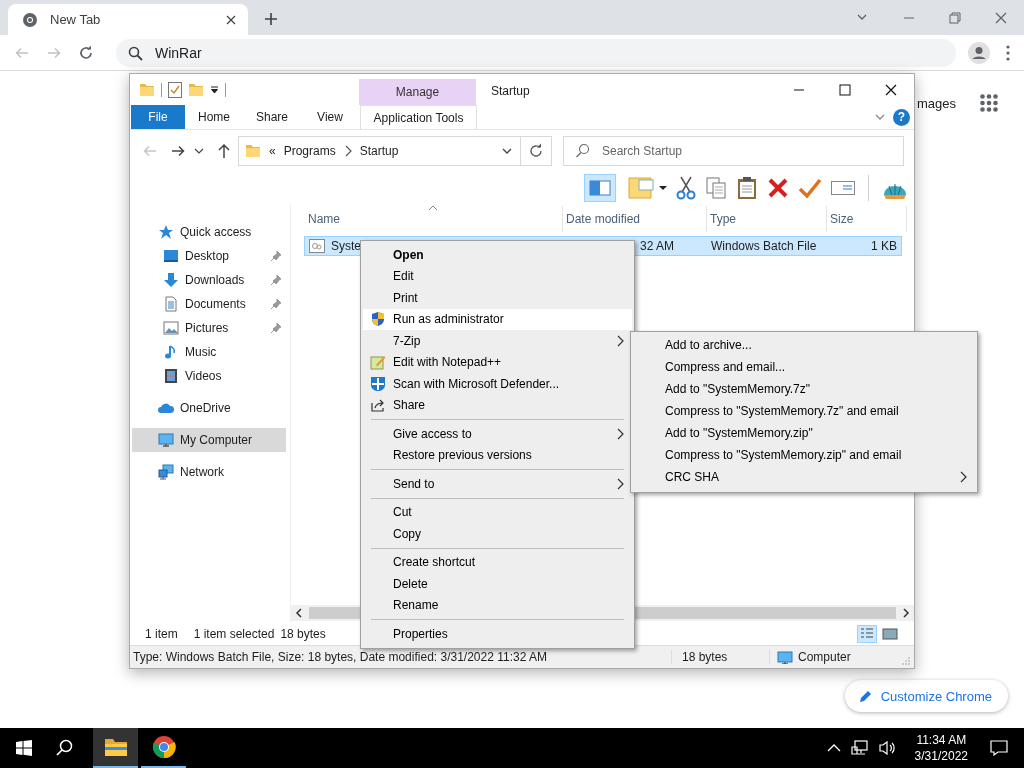 The height and width of the screenshot is (768, 1024). What do you see at coordinates (417, 92) in the screenshot?
I see `contextual-tab-group-header: Manage` at bounding box center [417, 92].